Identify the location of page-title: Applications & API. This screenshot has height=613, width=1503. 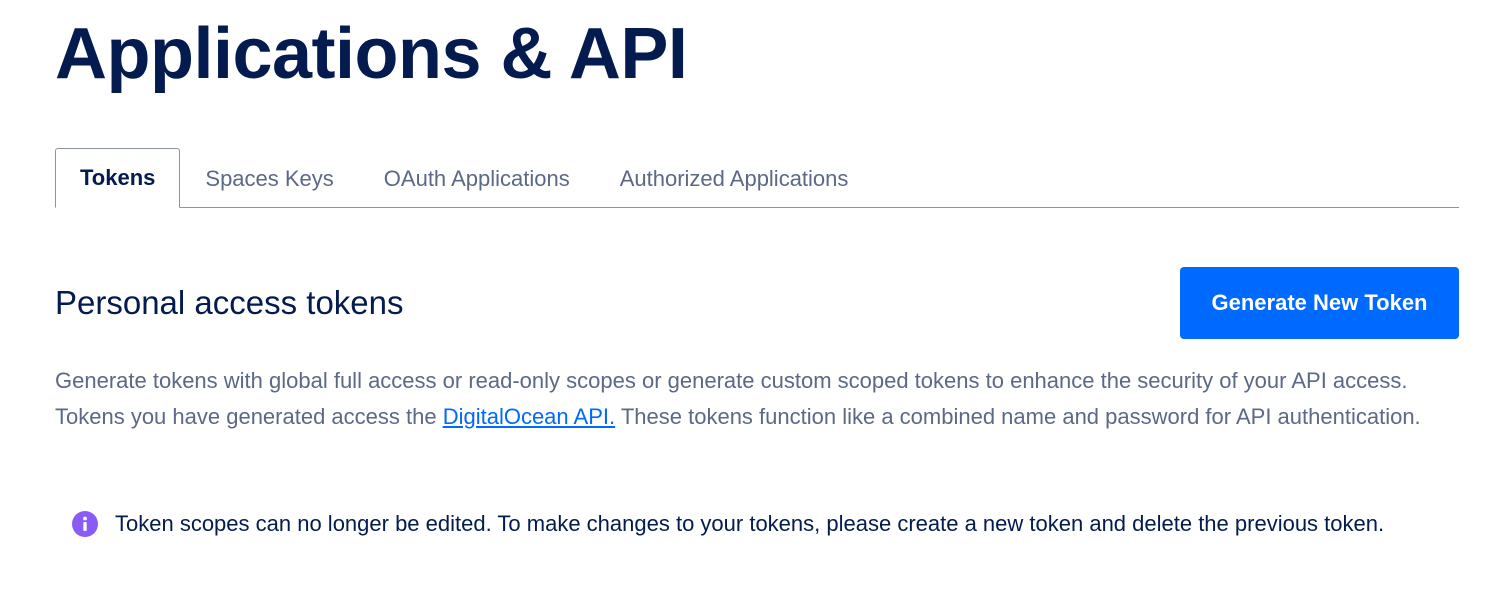
(371, 54).